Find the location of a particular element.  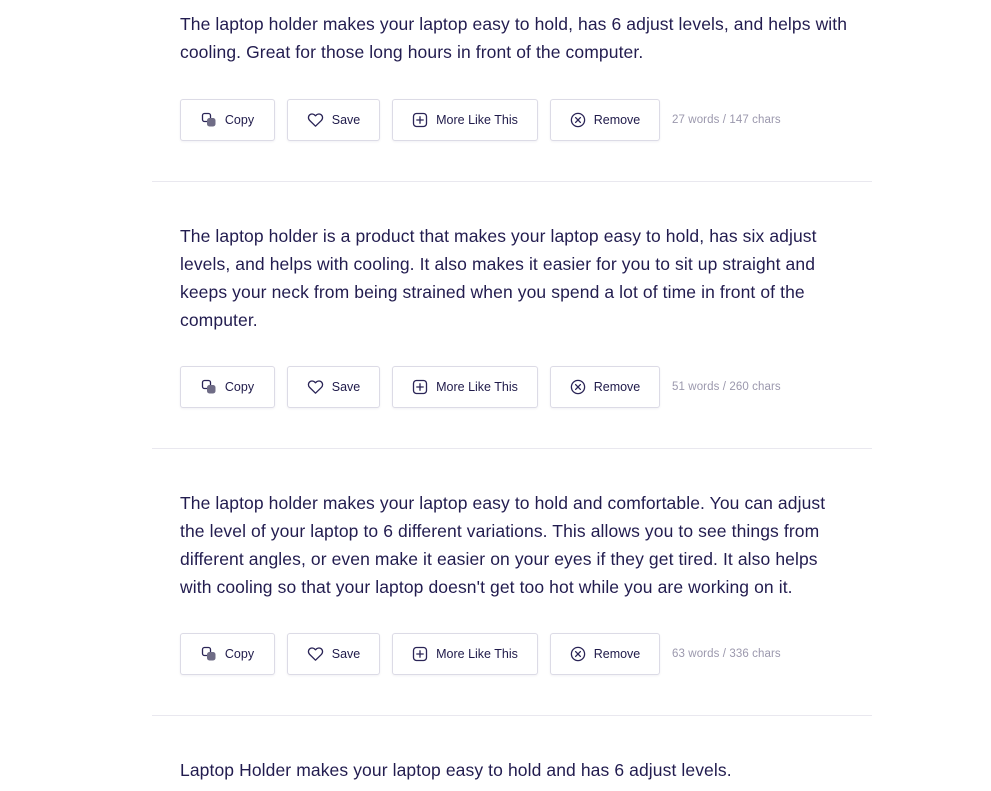

word-char-count: 27 words / 147 chars is located at coordinates (726, 120).